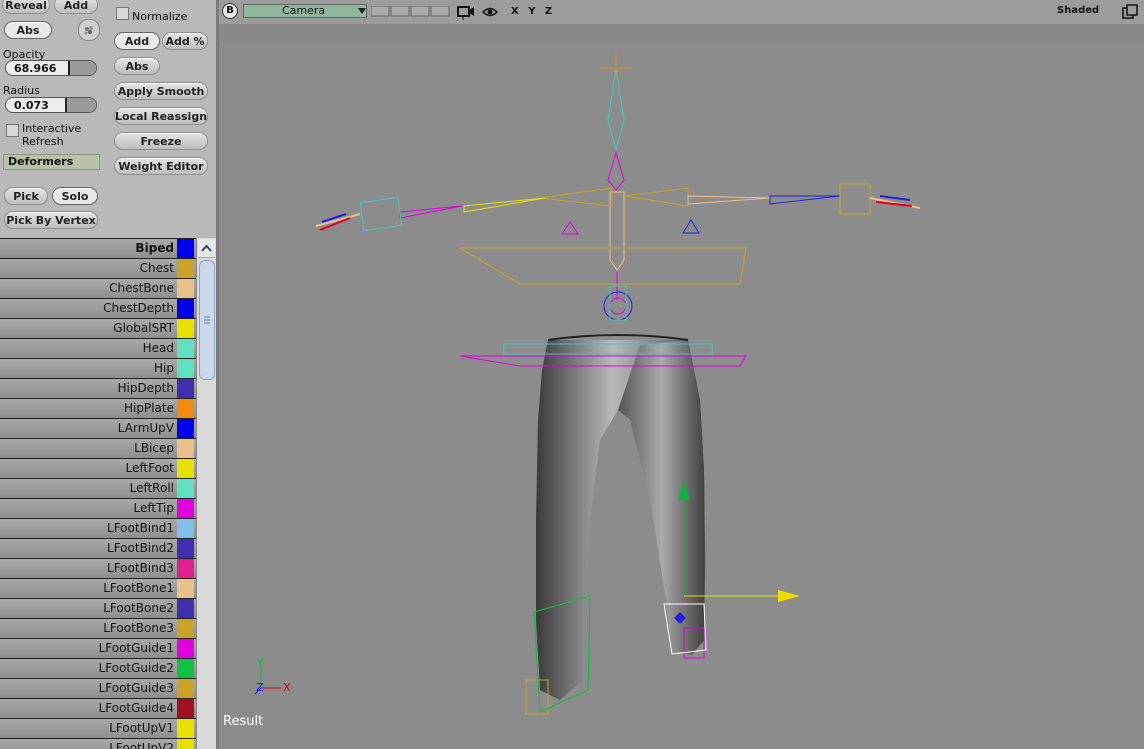  Describe the element at coordinates (98, 528) in the screenshot. I see `deformer-row: LFootBind1` at that location.